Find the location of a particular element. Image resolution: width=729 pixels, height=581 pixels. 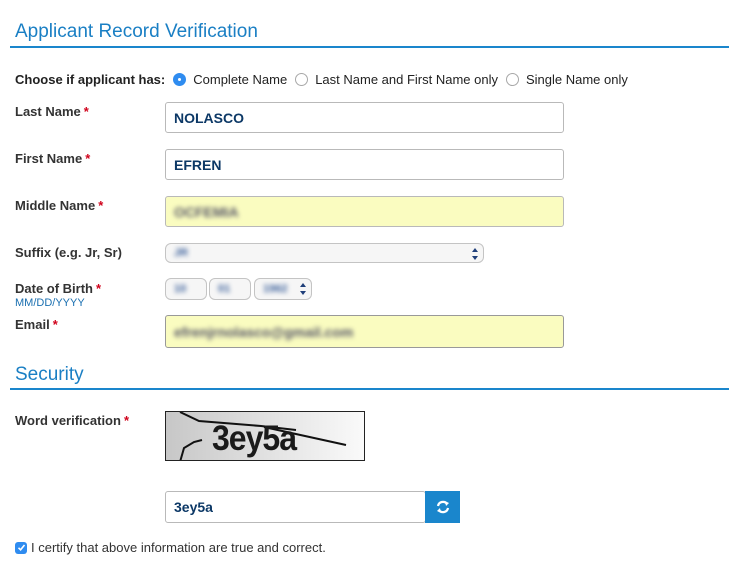

last-name-value: NOLASCO is located at coordinates (209, 117).